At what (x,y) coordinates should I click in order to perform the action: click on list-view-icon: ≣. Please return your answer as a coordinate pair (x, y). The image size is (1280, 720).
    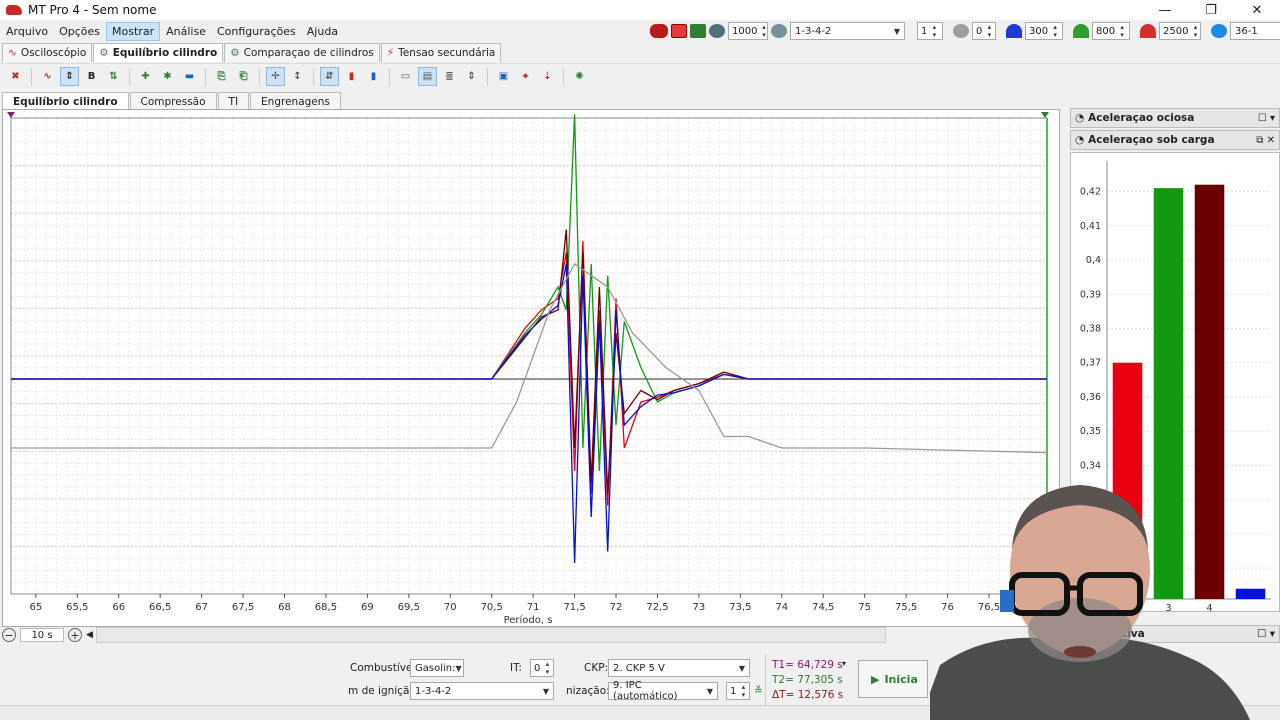
    Looking at the image, I should click on (449, 76).